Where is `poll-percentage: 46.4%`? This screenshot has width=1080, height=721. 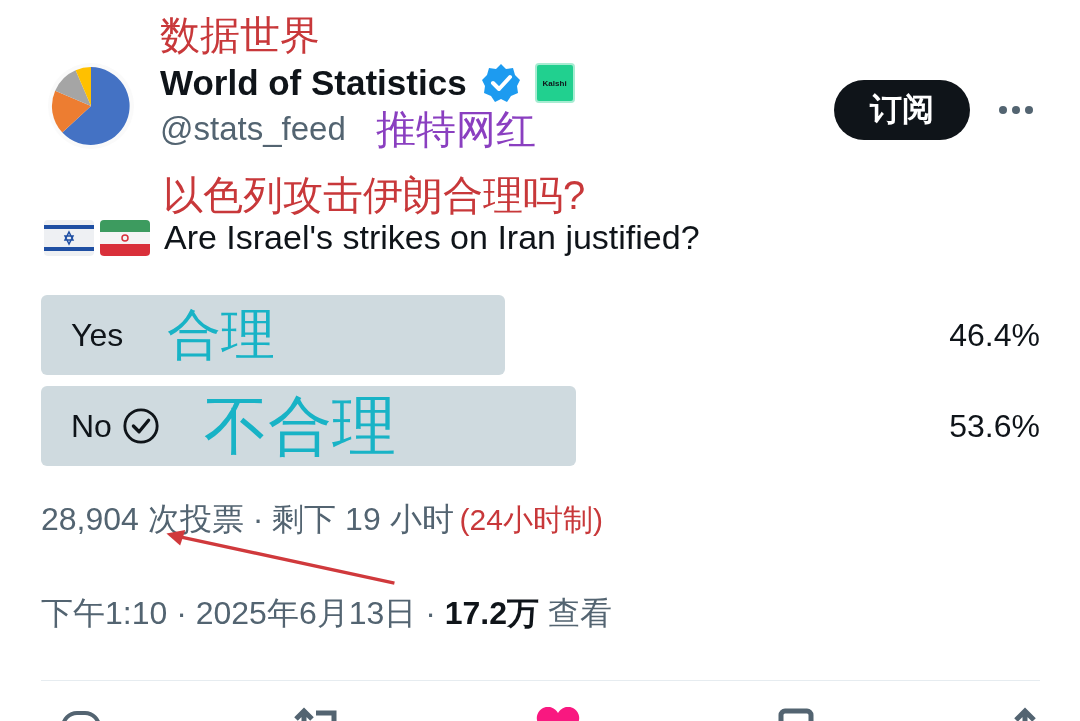
poll-percentage: 46.4% is located at coordinates (994, 335).